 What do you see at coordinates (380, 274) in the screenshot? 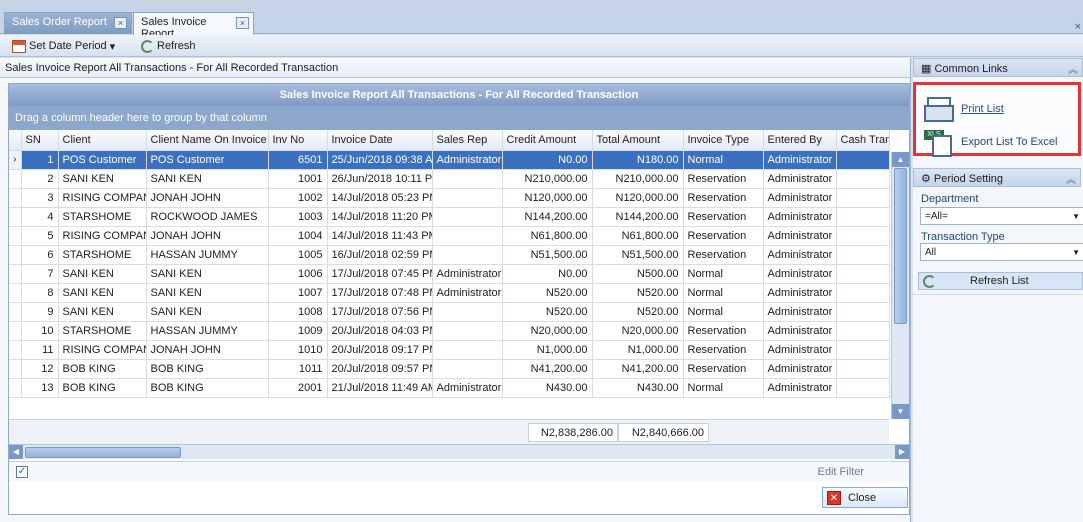
I see `invoice-date-cell: 17/Jul/2018 07:45 PM` at bounding box center [380, 274].